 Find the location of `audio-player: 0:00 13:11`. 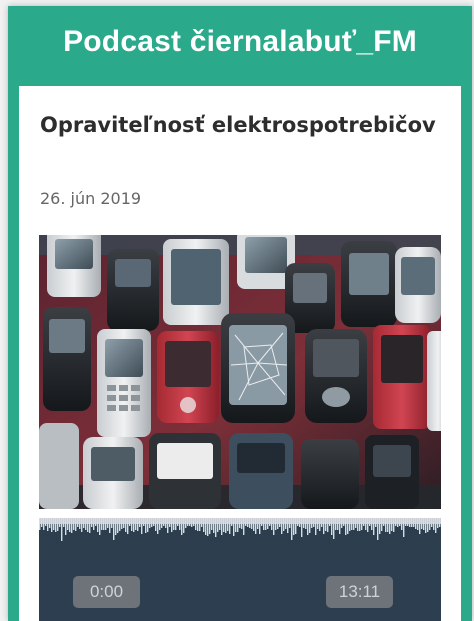

audio-player: 0:00 13:11 is located at coordinates (240, 569).